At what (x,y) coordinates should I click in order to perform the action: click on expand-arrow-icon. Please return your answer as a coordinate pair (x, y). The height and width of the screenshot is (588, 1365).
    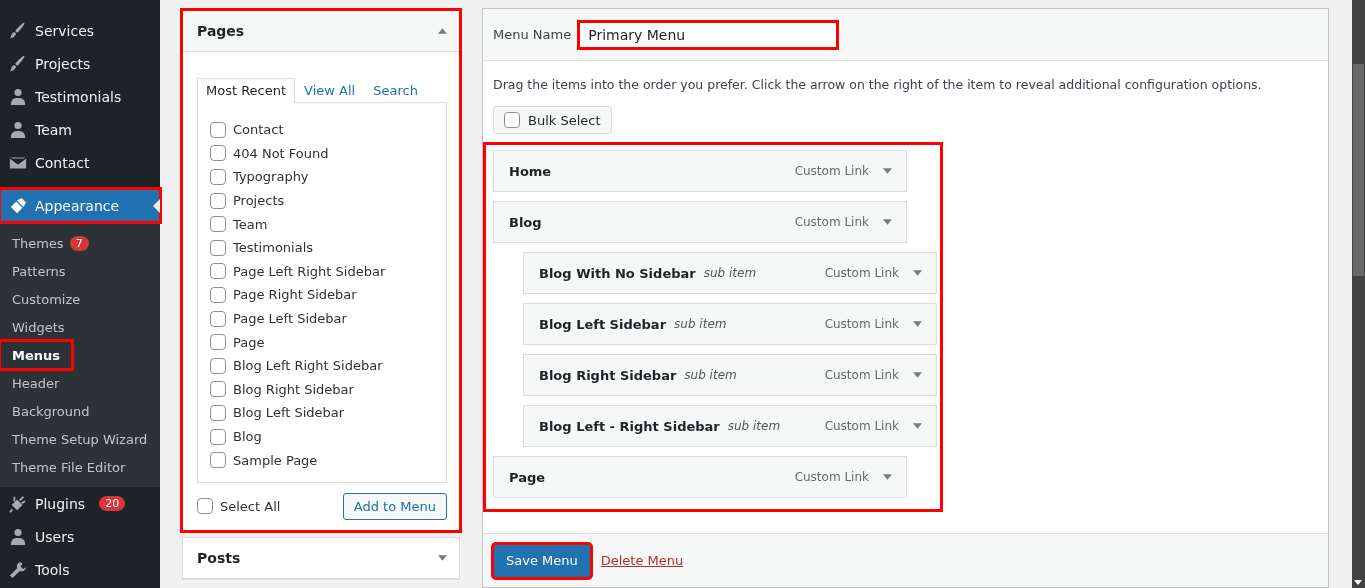
    Looking at the image, I should click on (442, 557).